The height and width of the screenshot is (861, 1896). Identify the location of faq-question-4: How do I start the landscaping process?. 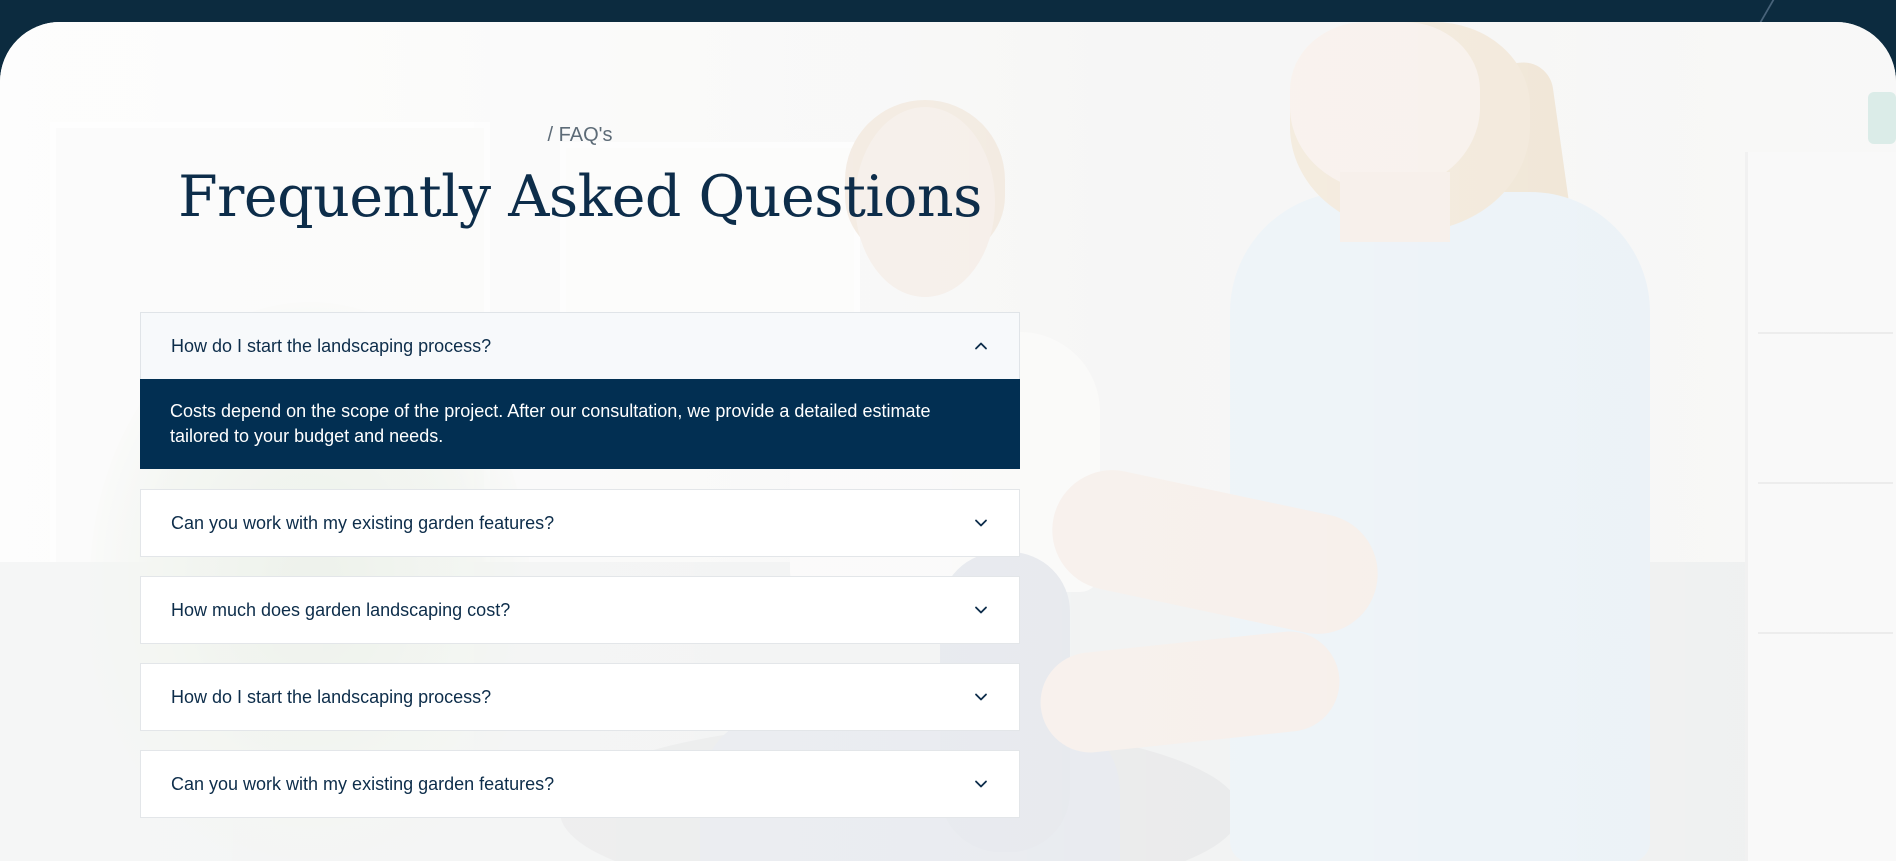
(580, 697).